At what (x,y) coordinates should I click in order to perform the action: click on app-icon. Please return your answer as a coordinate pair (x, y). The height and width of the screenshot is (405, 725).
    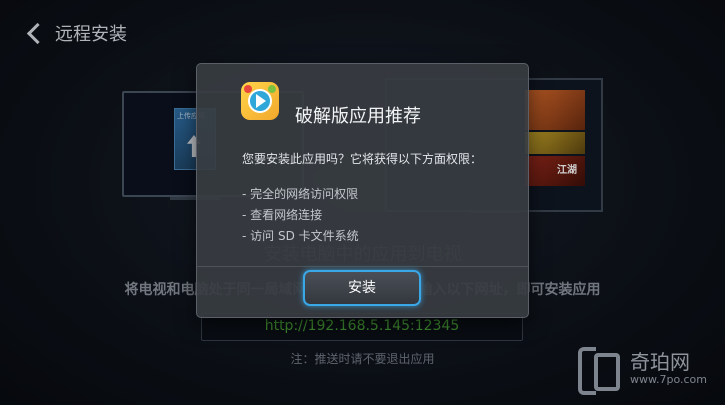
    Looking at the image, I should click on (260, 101).